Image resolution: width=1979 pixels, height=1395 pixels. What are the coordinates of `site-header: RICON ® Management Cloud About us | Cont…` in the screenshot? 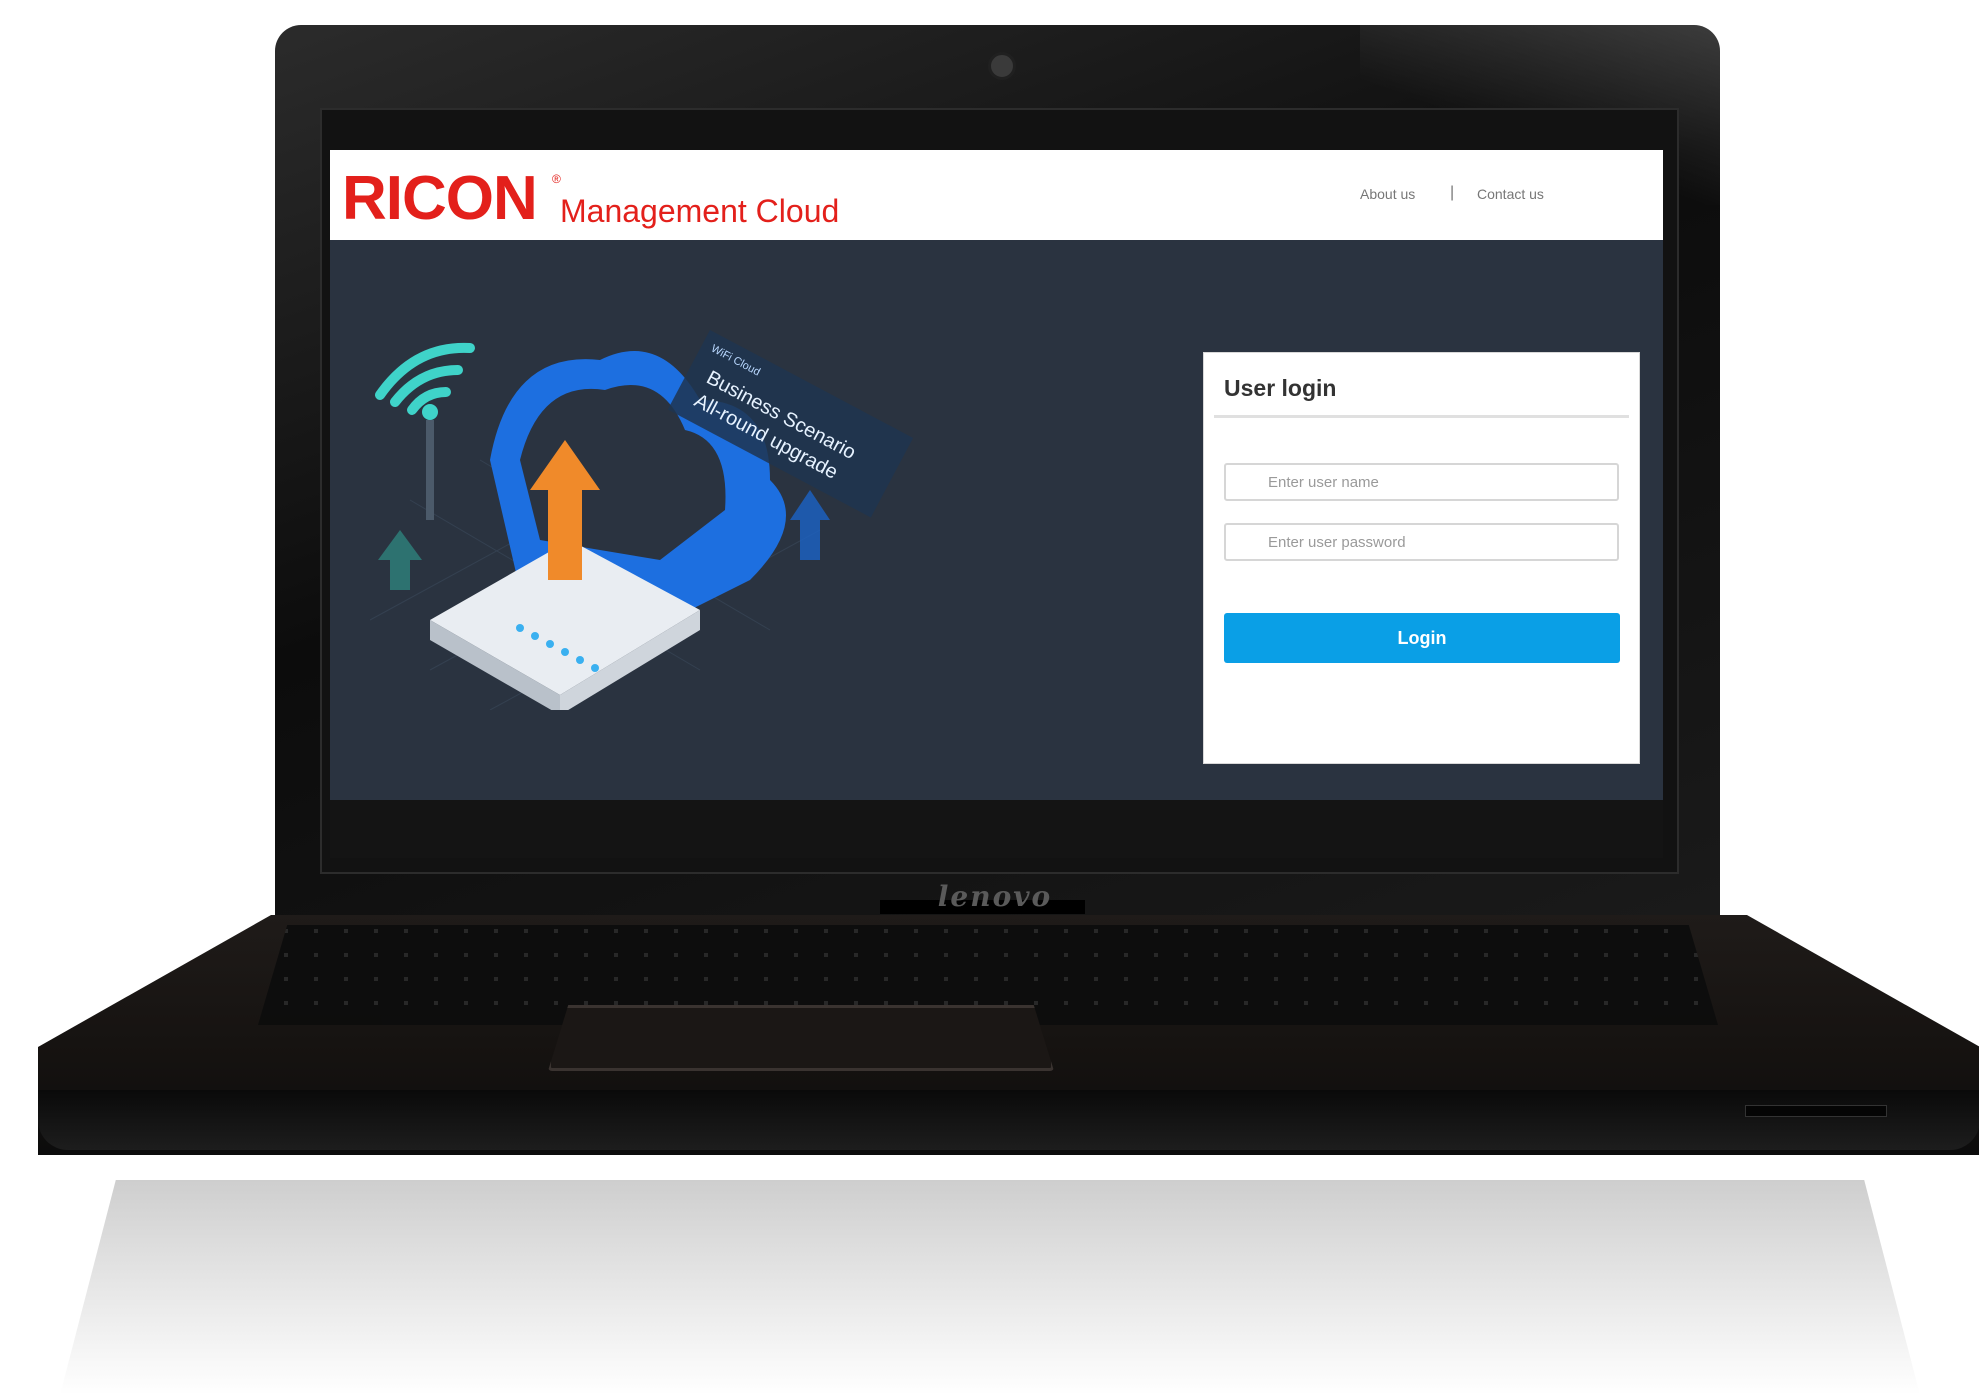 It's located at (996, 195).